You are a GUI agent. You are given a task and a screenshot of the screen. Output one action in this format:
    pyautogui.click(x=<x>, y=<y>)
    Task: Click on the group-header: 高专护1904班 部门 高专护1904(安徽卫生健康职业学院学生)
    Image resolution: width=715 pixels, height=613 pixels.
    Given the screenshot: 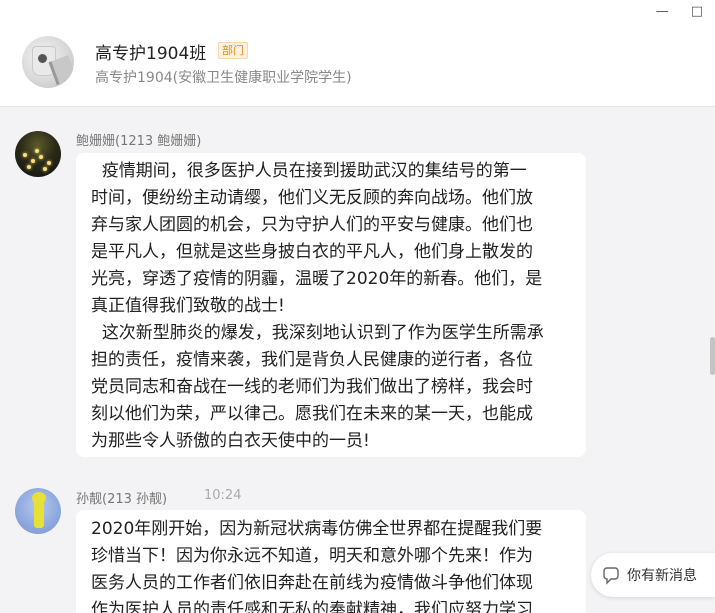 What is the action you would take?
    pyautogui.click(x=357, y=65)
    